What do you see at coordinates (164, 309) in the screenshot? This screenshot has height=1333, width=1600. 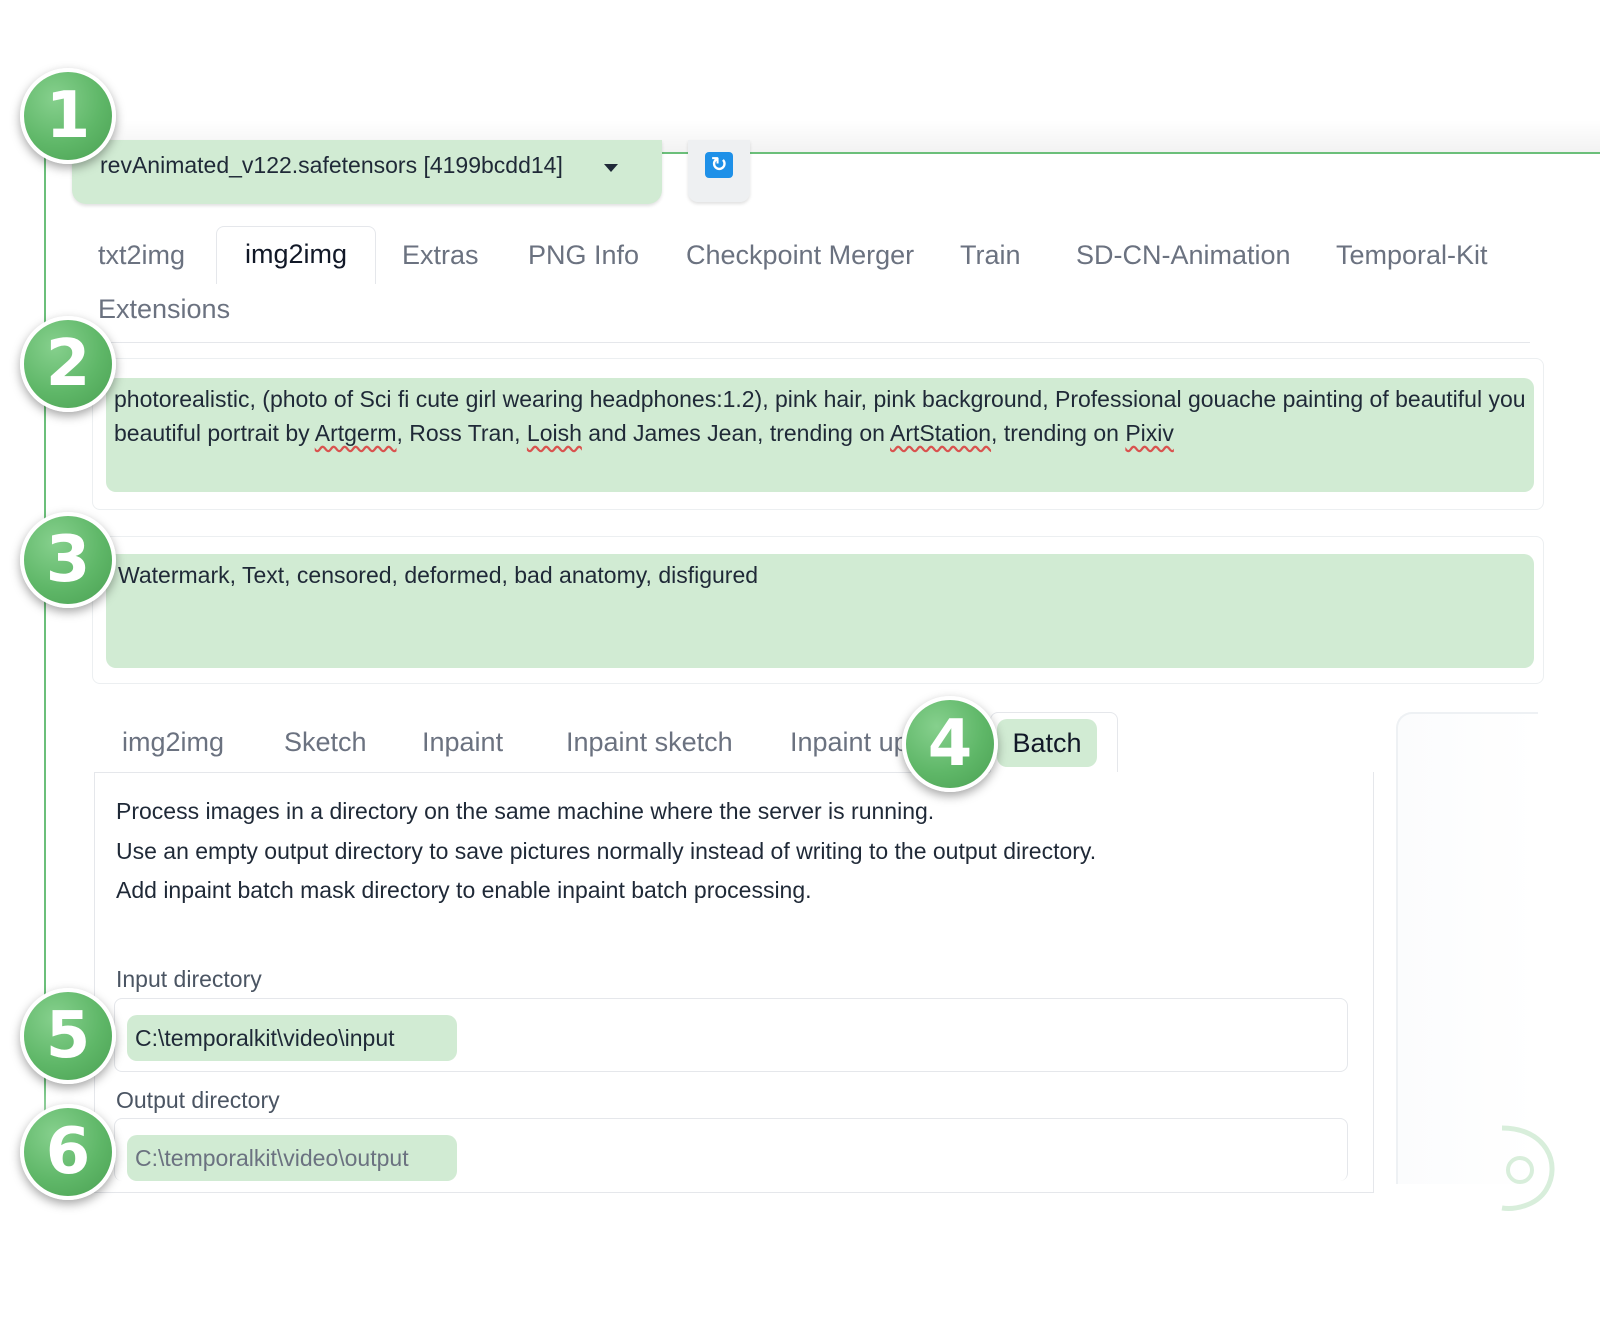 I see `tab-extensions: Extensions` at bounding box center [164, 309].